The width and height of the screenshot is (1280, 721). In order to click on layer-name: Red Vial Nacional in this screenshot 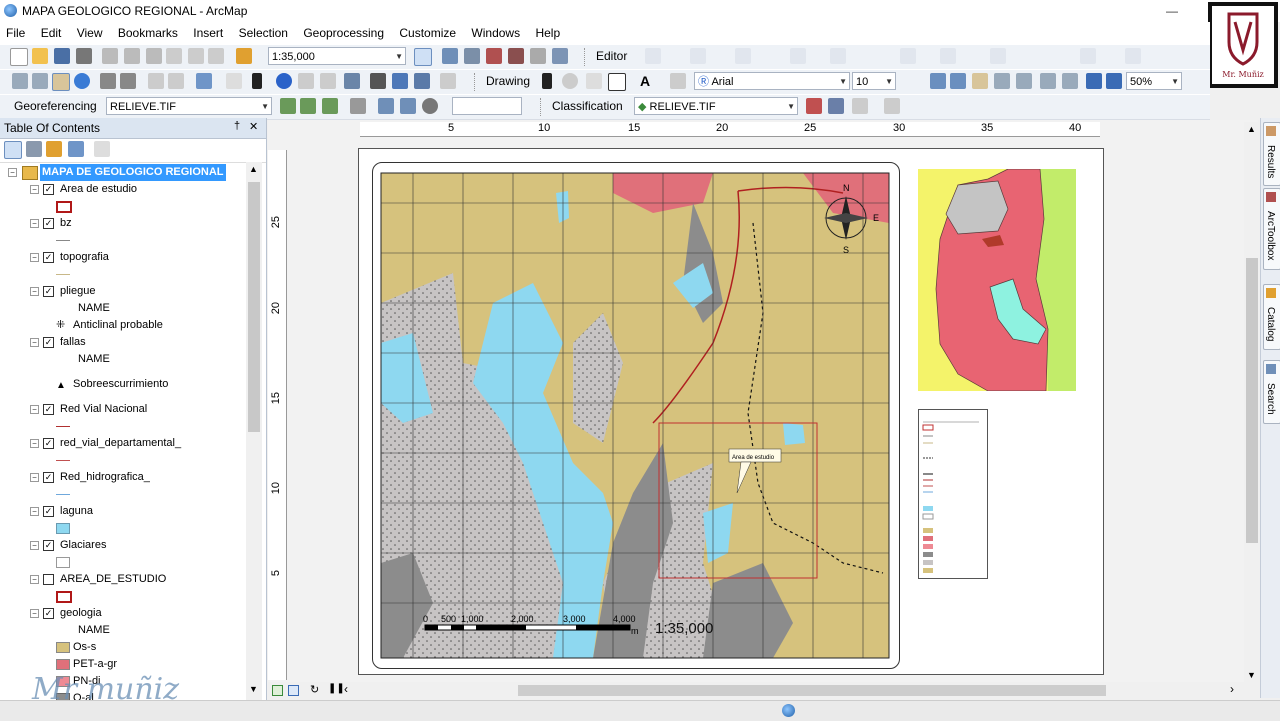, I will do `click(103, 409)`.